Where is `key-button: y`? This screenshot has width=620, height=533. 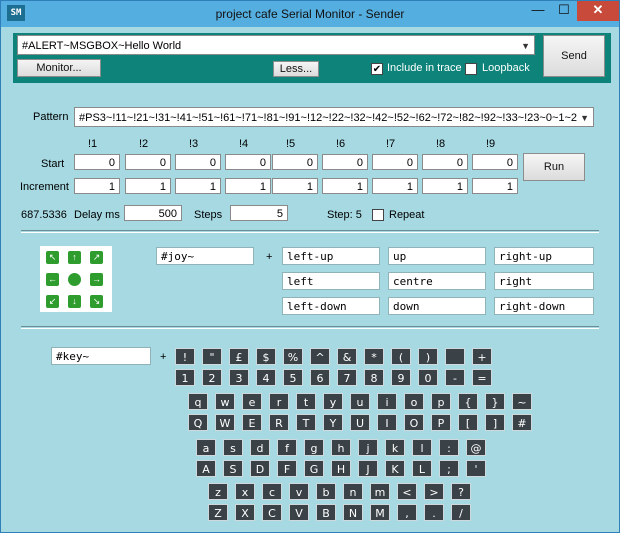
key-button: y is located at coordinates (333, 401).